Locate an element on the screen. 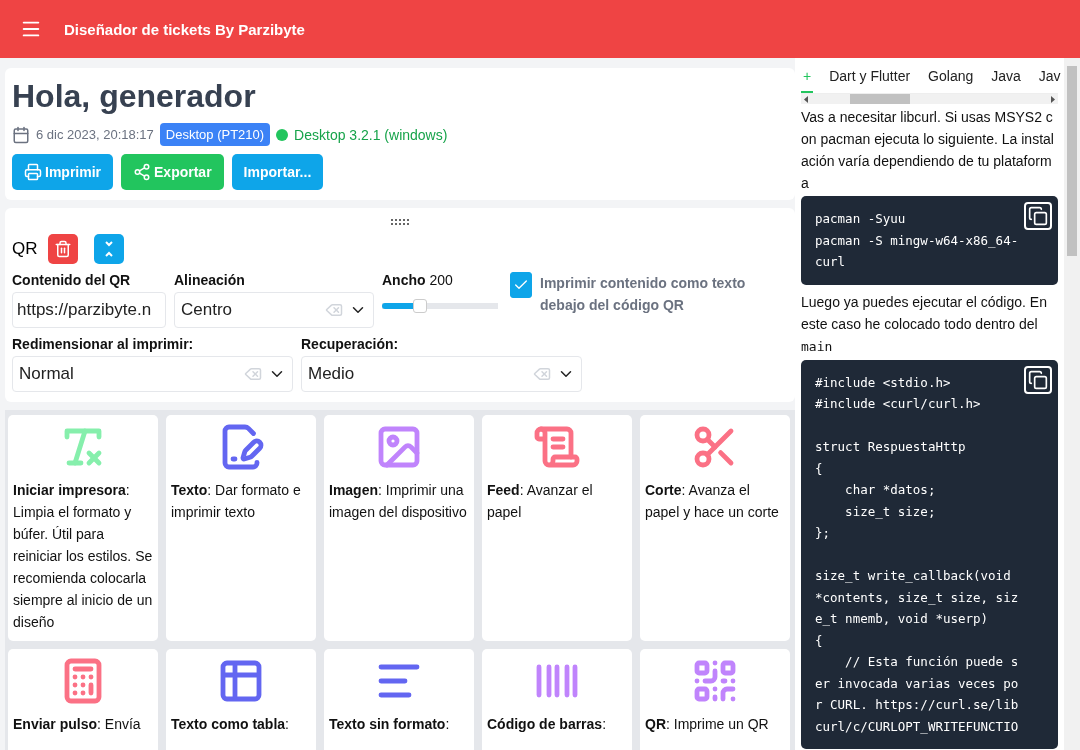  calendar-icon is located at coordinates (21, 134).